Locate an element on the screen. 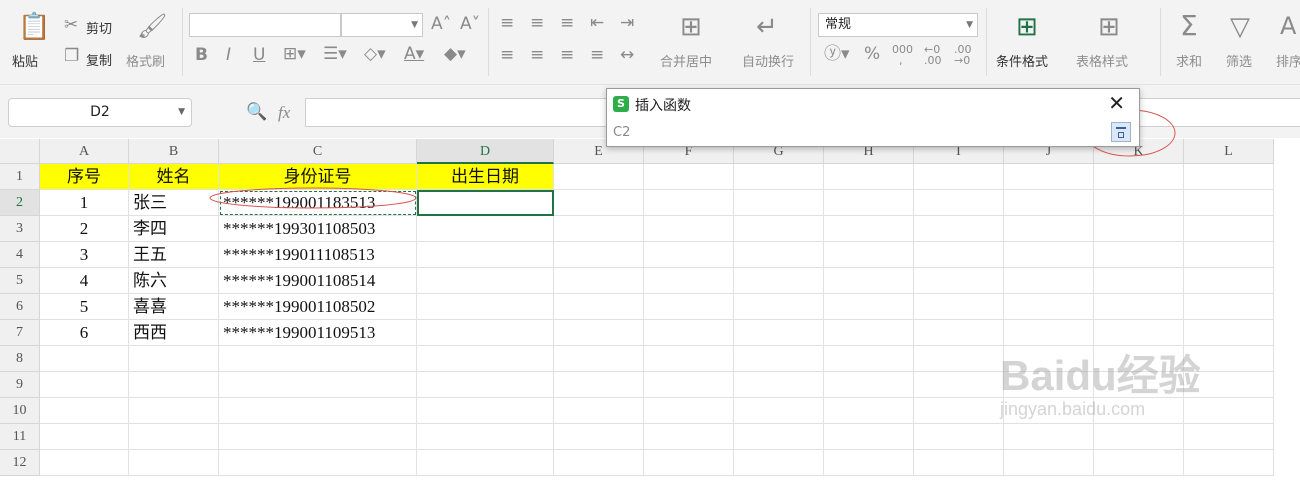 This screenshot has width=1300, height=484. close-icon: ✕ is located at coordinates (1116, 103).